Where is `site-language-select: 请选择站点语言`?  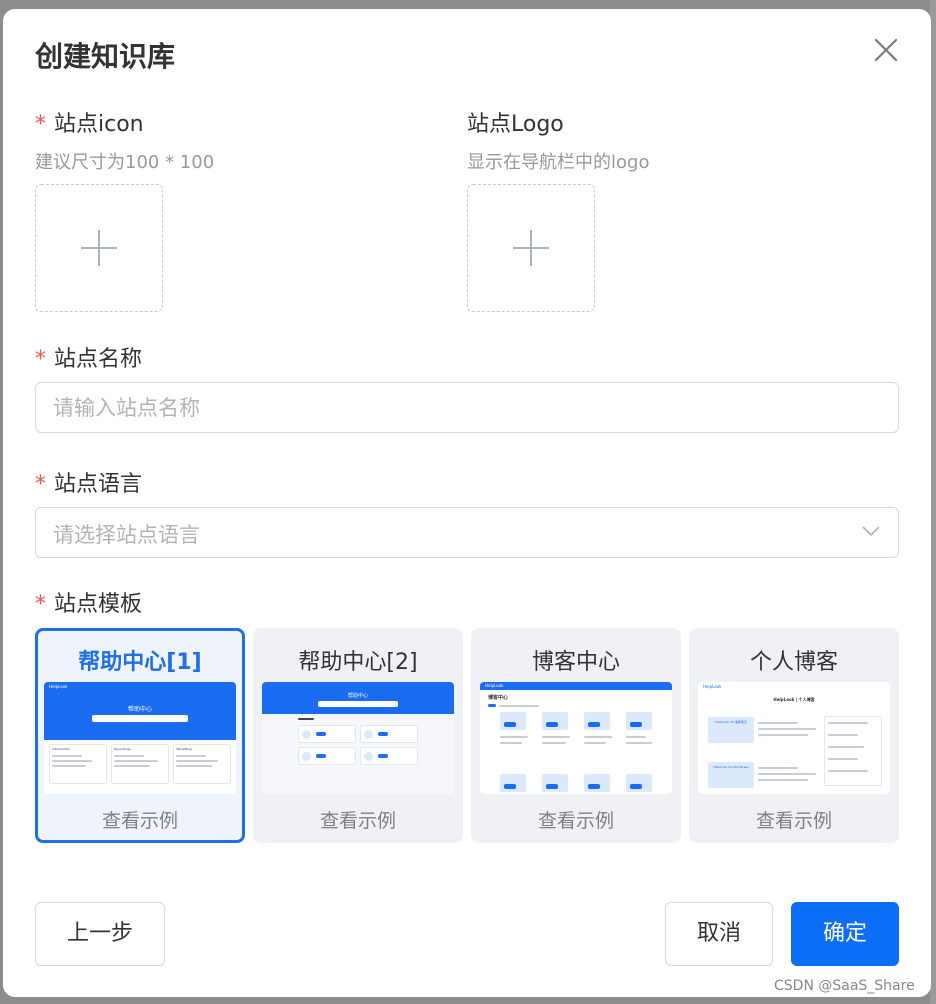
site-language-select: 请选择站点语言 is located at coordinates (467, 532).